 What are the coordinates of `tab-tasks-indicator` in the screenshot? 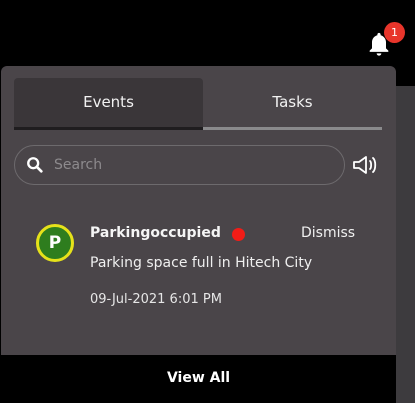 It's located at (292, 128).